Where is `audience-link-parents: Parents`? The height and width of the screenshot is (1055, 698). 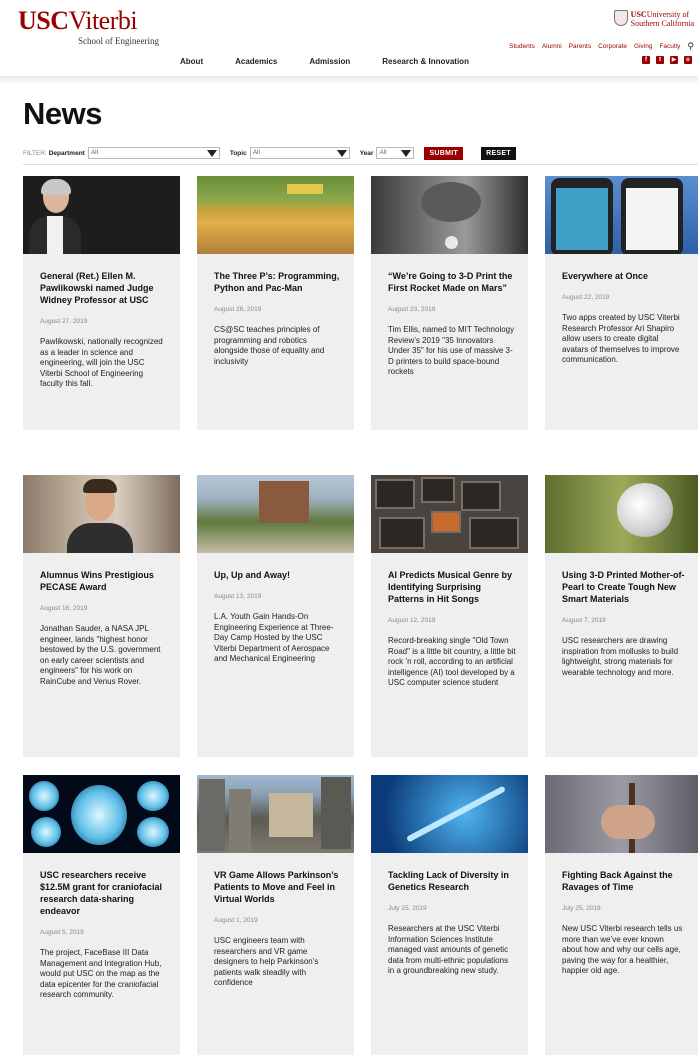 audience-link-parents: Parents is located at coordinates (580, 46).